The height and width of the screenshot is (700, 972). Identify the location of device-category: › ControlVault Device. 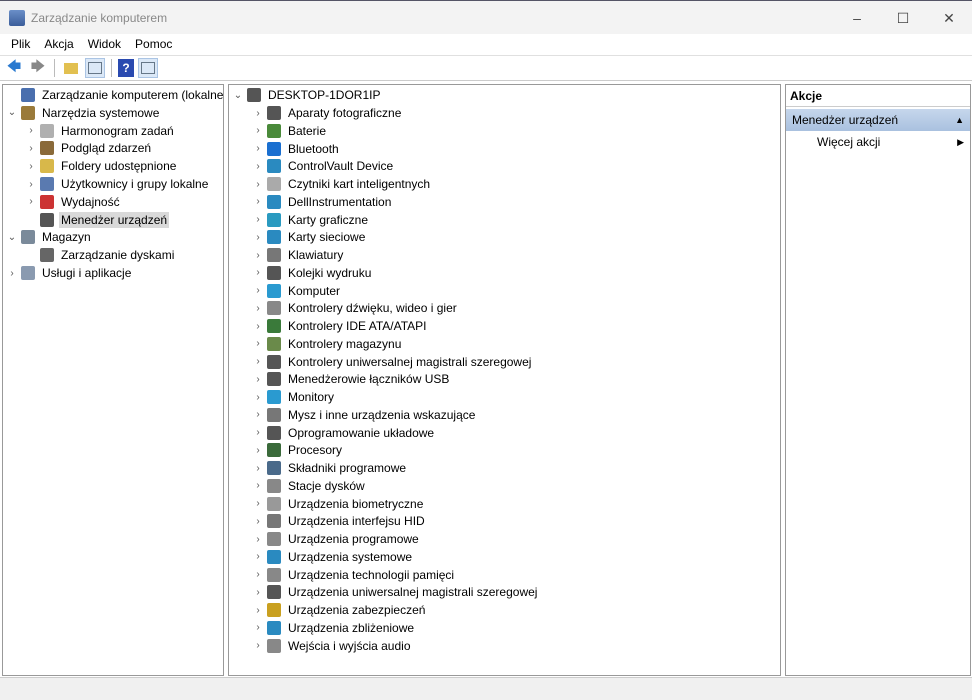
(323, 166).